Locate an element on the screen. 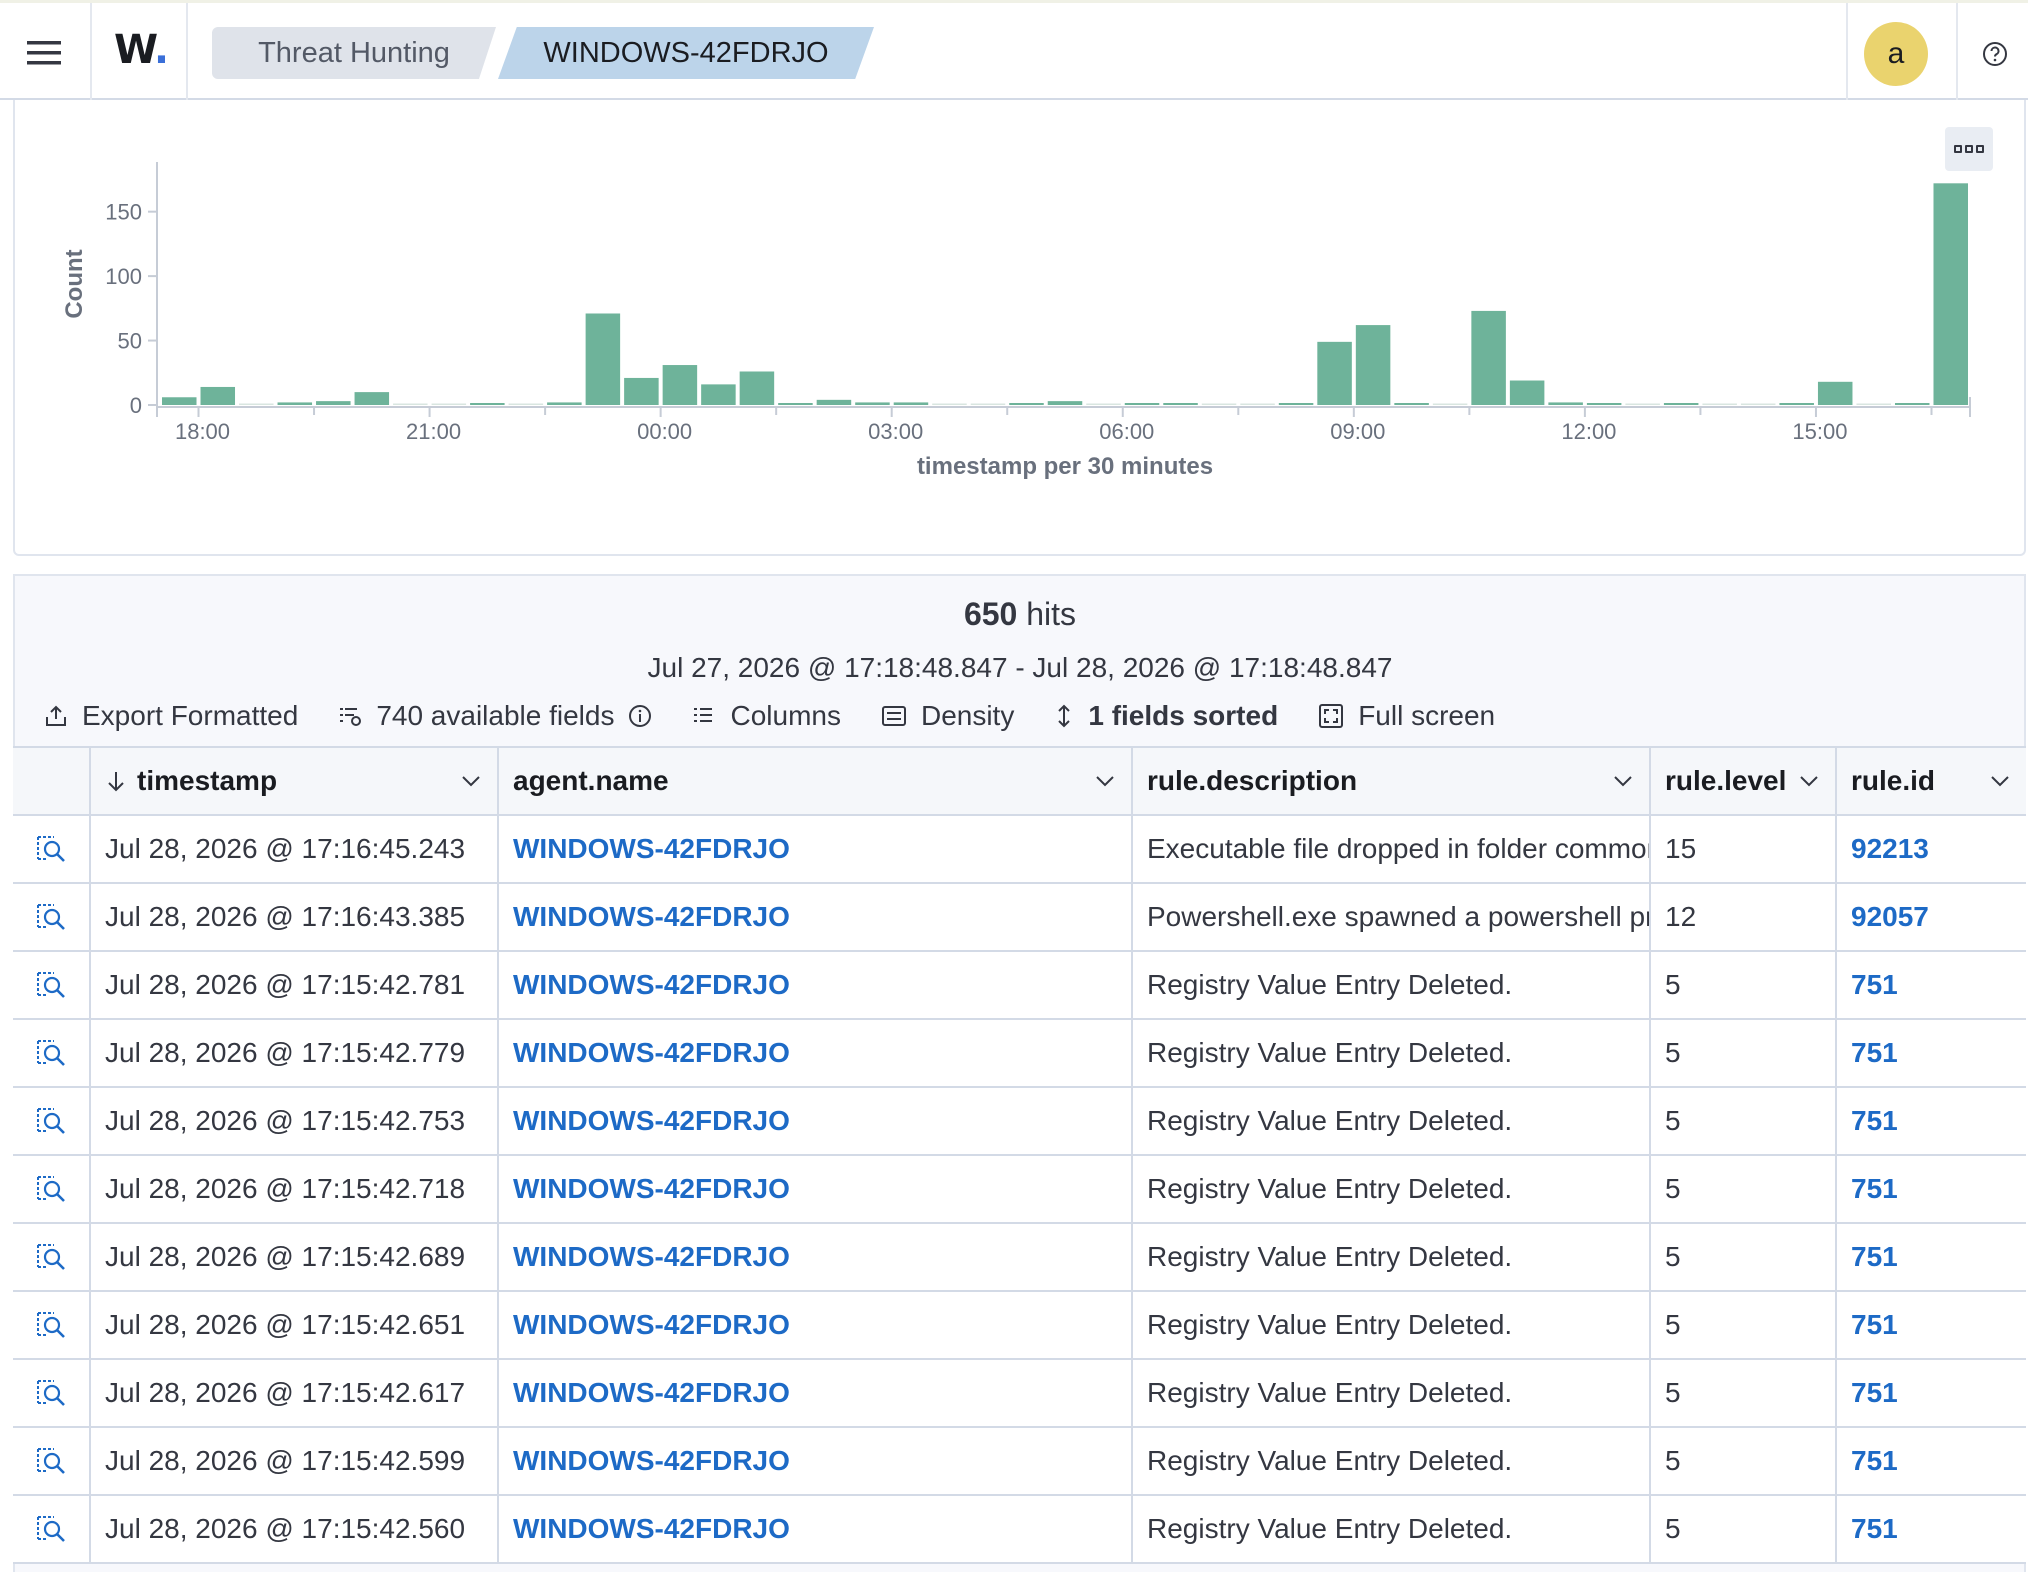 The height and width of the screenshot is (1572, 2028). x-tick-label: 09:00 is located at coordinates (1357, 431).